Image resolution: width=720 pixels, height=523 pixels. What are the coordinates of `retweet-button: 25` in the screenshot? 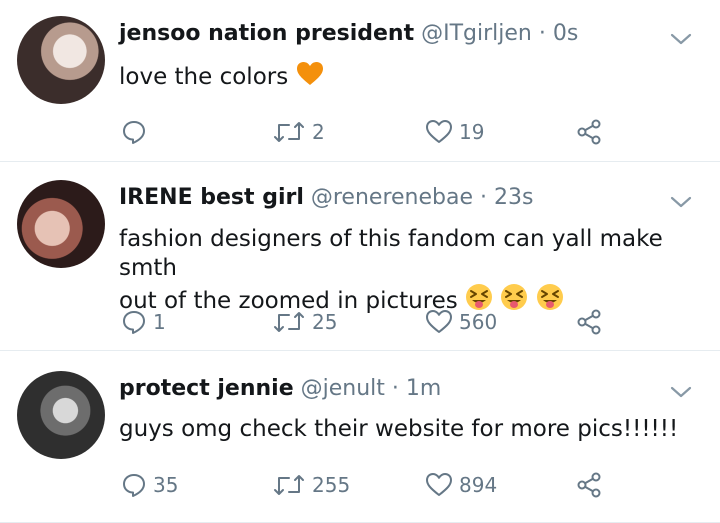 It's located at (304, 322).